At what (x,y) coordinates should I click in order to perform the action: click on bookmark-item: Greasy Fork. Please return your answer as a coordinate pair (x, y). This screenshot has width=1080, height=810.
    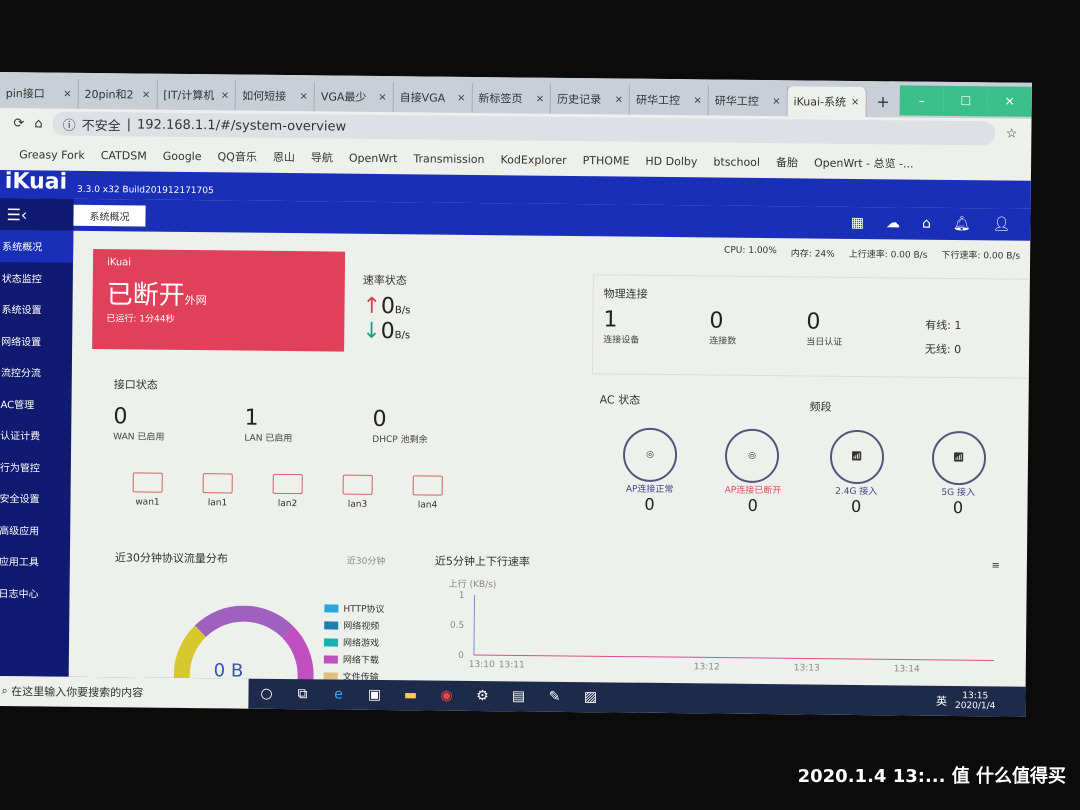
    Looking at the image, I should click on (52, 155).